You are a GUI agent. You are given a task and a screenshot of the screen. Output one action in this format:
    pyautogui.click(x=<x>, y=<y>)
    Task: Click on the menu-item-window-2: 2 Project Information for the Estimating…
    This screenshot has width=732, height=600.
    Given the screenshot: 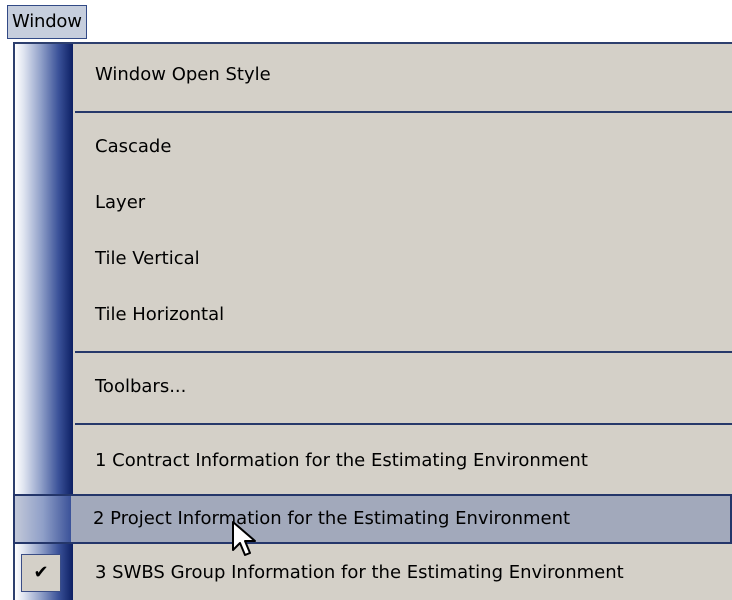 What is the action you would take?
    pyautogui.click(x=372, y=519)
    